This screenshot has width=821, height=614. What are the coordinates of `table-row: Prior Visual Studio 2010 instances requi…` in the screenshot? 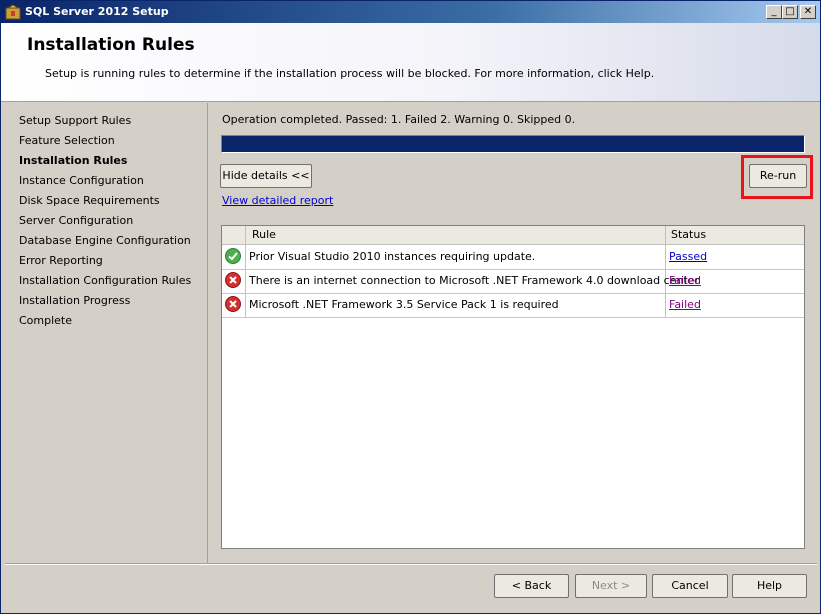 It's located at (513, 257).